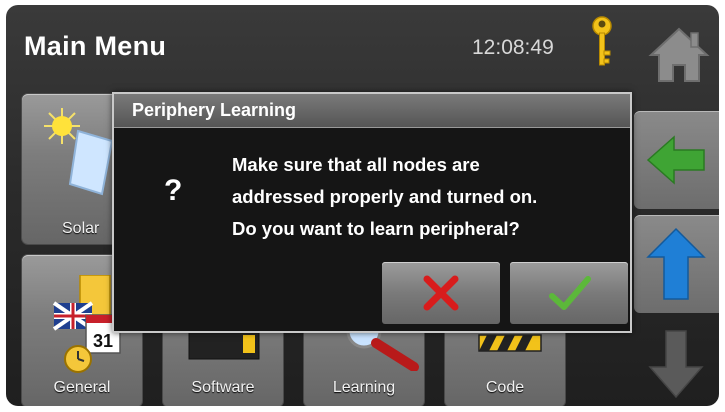 Image resolution: width=725 pixels, height=412 pixels. What do you see at coordinates (95, 46) in the screenshot?
I see `page-title: Main Menu` at bounding box center [95, 46].